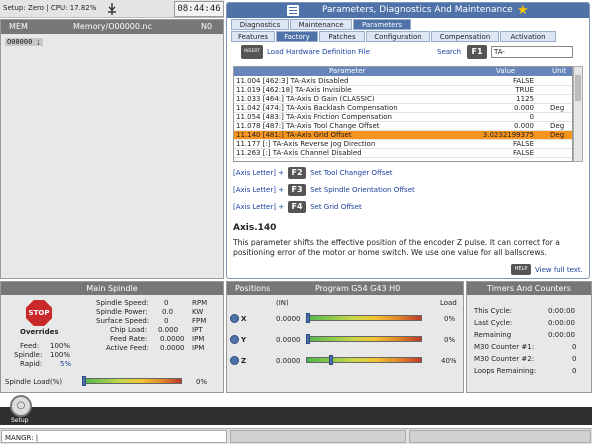 Image resolution: width=592 pixels, height=444 pixels. What do you see at coordinates (282, 303) in the screenshot?
I see `units-label: (IN)` at bounding box center [282, 303].